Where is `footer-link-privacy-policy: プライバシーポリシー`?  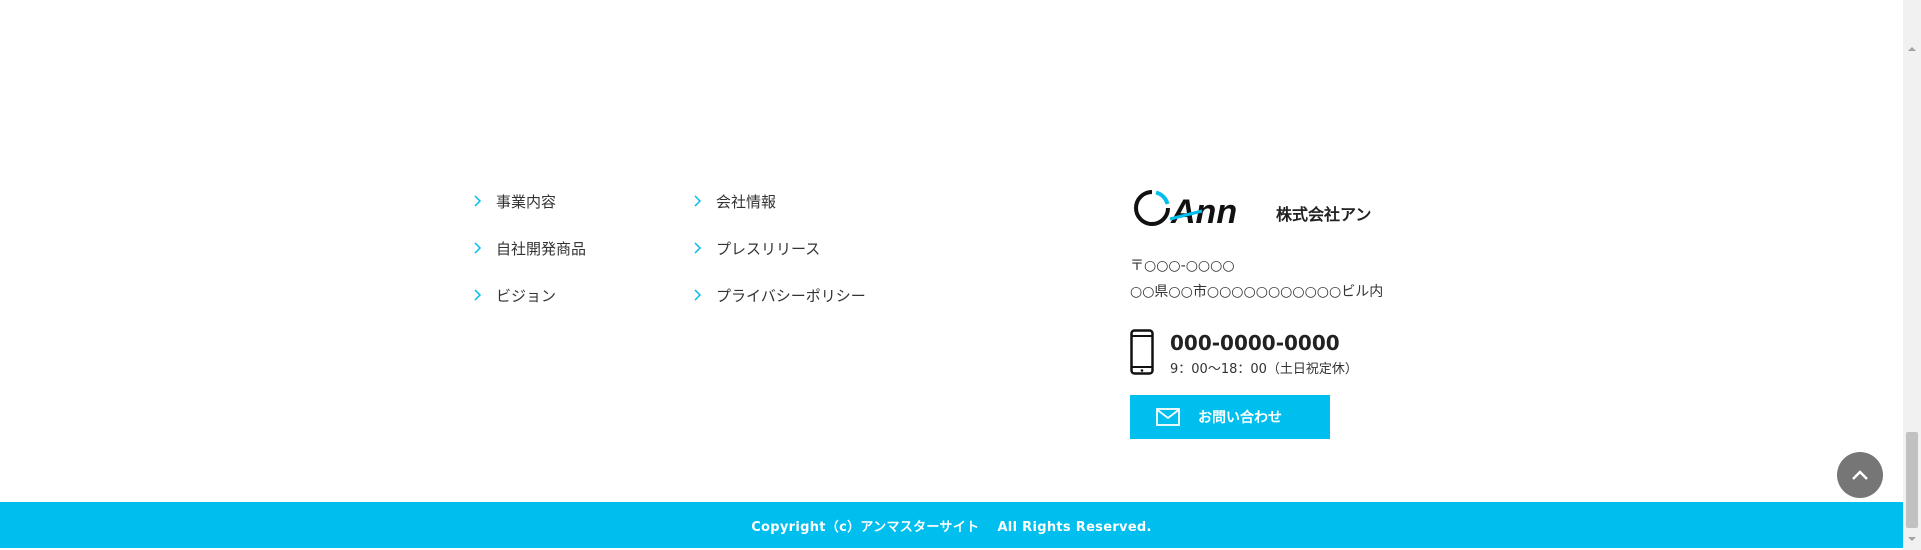
footer-link-privacy-policy: プライバシーポリシー is located at coordinates (778, 295).